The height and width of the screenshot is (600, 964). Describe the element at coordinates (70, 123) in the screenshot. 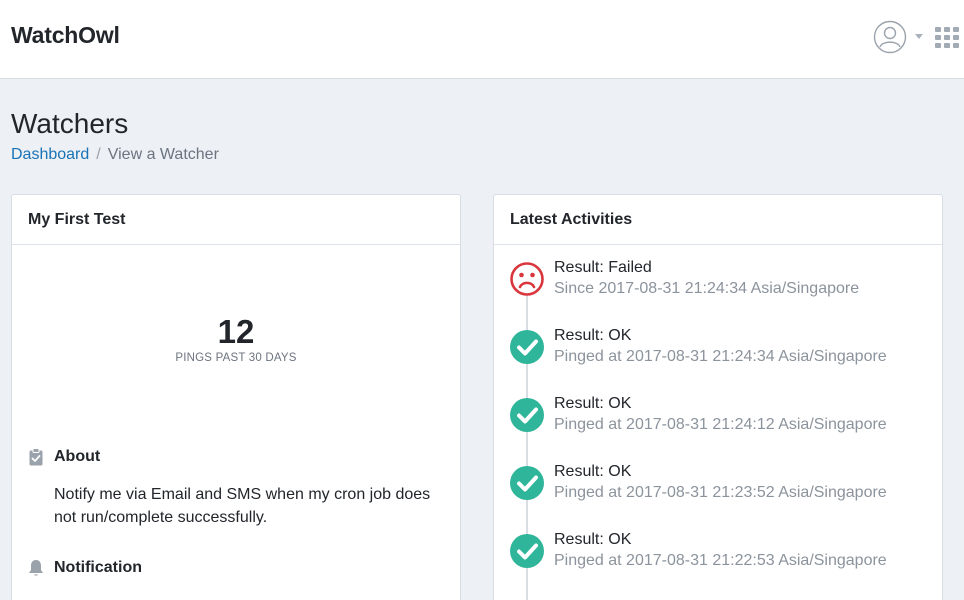

I see `page-title: Watchers` at that location.